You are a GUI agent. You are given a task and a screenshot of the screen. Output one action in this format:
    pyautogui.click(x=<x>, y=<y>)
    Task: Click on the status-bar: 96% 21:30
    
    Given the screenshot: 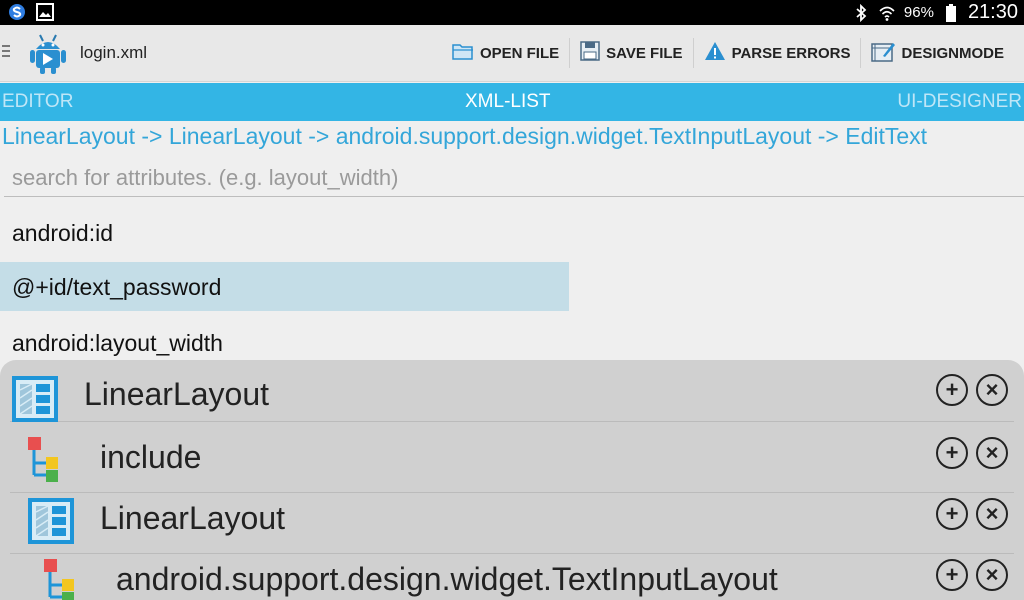 What is the action you would take?
    pyautogui.click(x=512, y=12)
    